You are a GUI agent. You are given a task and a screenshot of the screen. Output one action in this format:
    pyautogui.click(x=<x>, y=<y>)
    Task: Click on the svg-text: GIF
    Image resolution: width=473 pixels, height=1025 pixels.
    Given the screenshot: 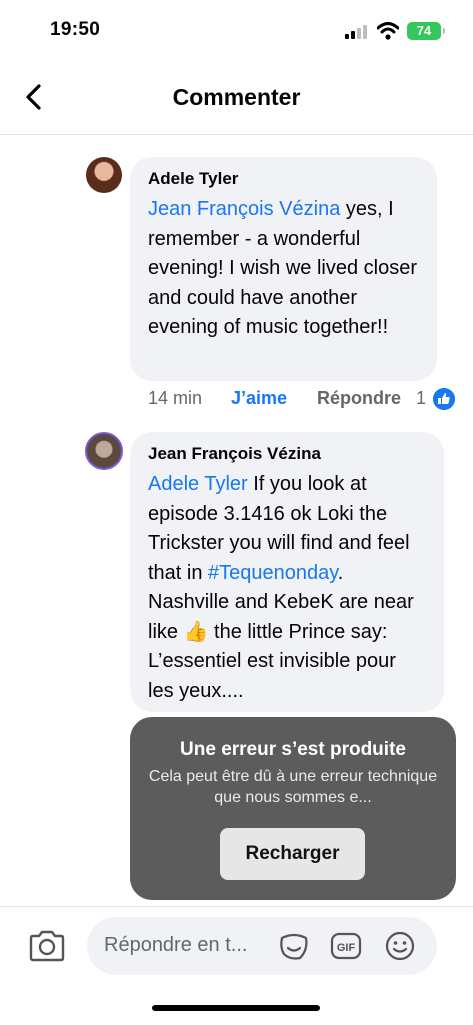 What is the action you would take?
    pyautogui.click(x=346, y=948)
    